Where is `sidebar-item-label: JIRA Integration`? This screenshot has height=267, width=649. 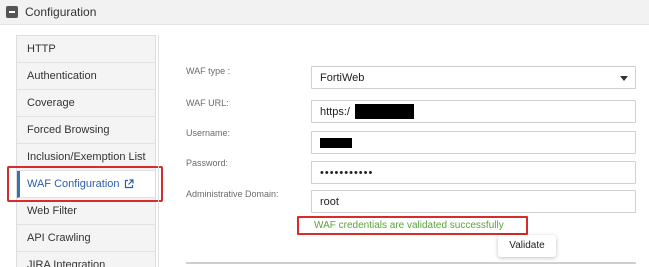 sidebar-item-label: JIRA Integration is located at coordinates (66, 263).